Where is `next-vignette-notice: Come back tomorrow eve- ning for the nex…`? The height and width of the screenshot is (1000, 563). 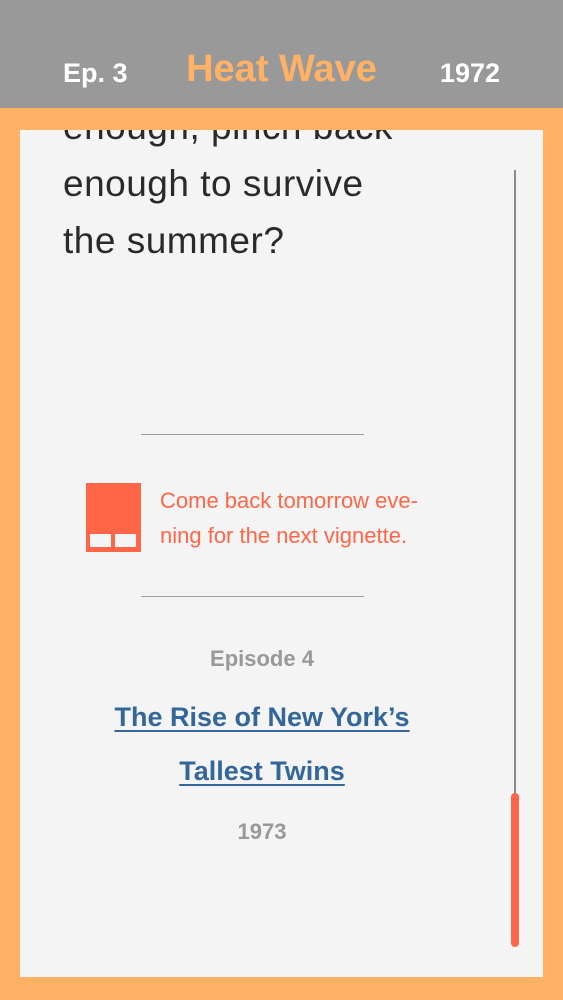
next-vignette-notice: Come back tomorrow eve- ning for the nex… is located at coordinates (286, 518).